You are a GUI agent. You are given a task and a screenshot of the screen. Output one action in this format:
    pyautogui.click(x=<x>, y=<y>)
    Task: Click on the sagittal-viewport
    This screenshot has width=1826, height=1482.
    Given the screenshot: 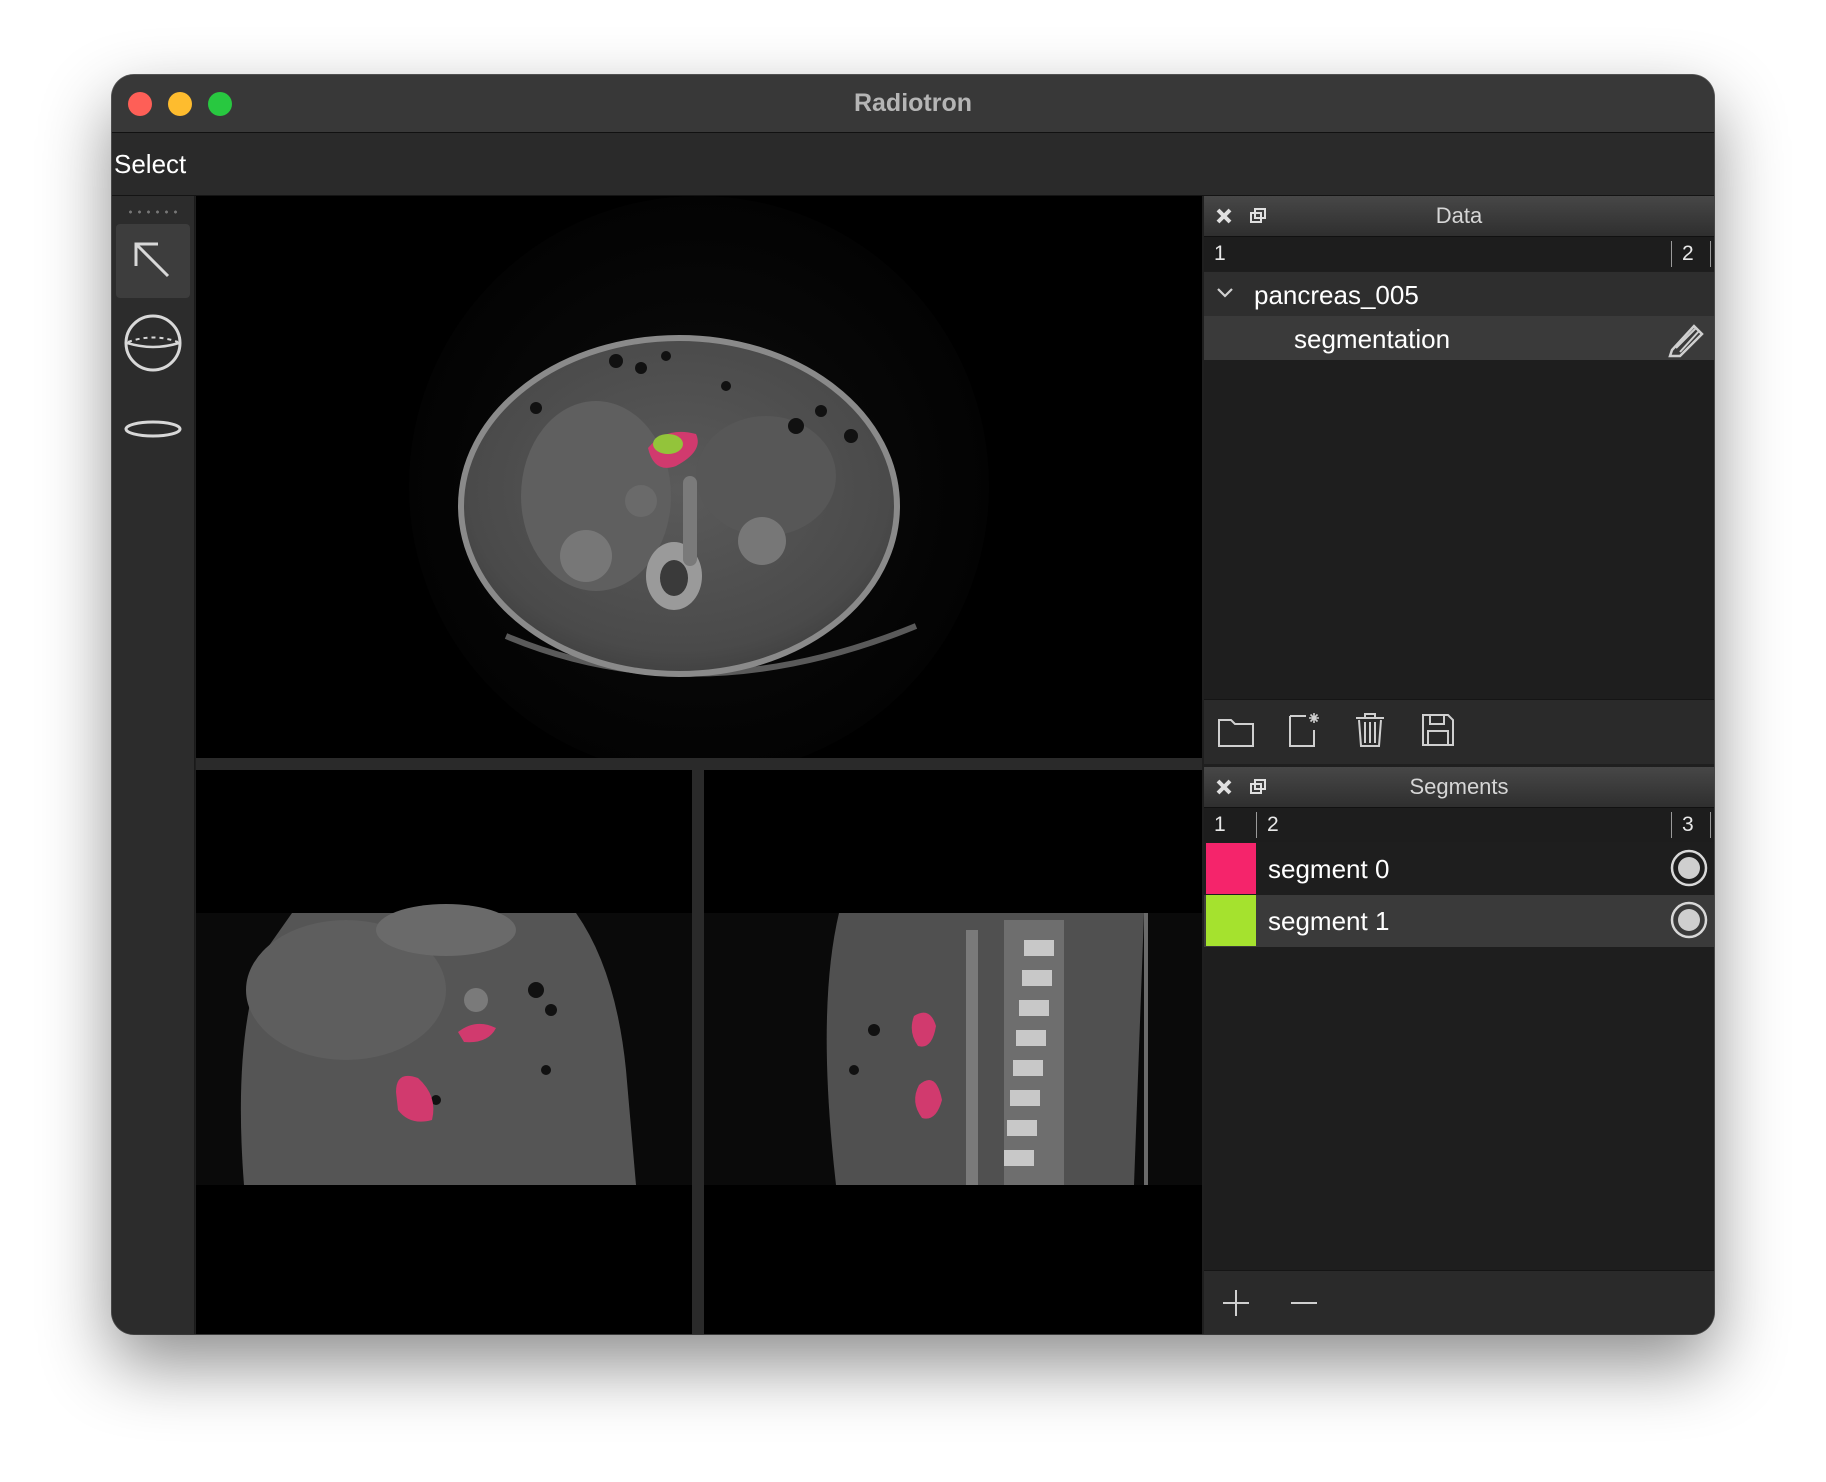 What is the action you would take?
    pyautogui.click(x=953, y=1052)
    